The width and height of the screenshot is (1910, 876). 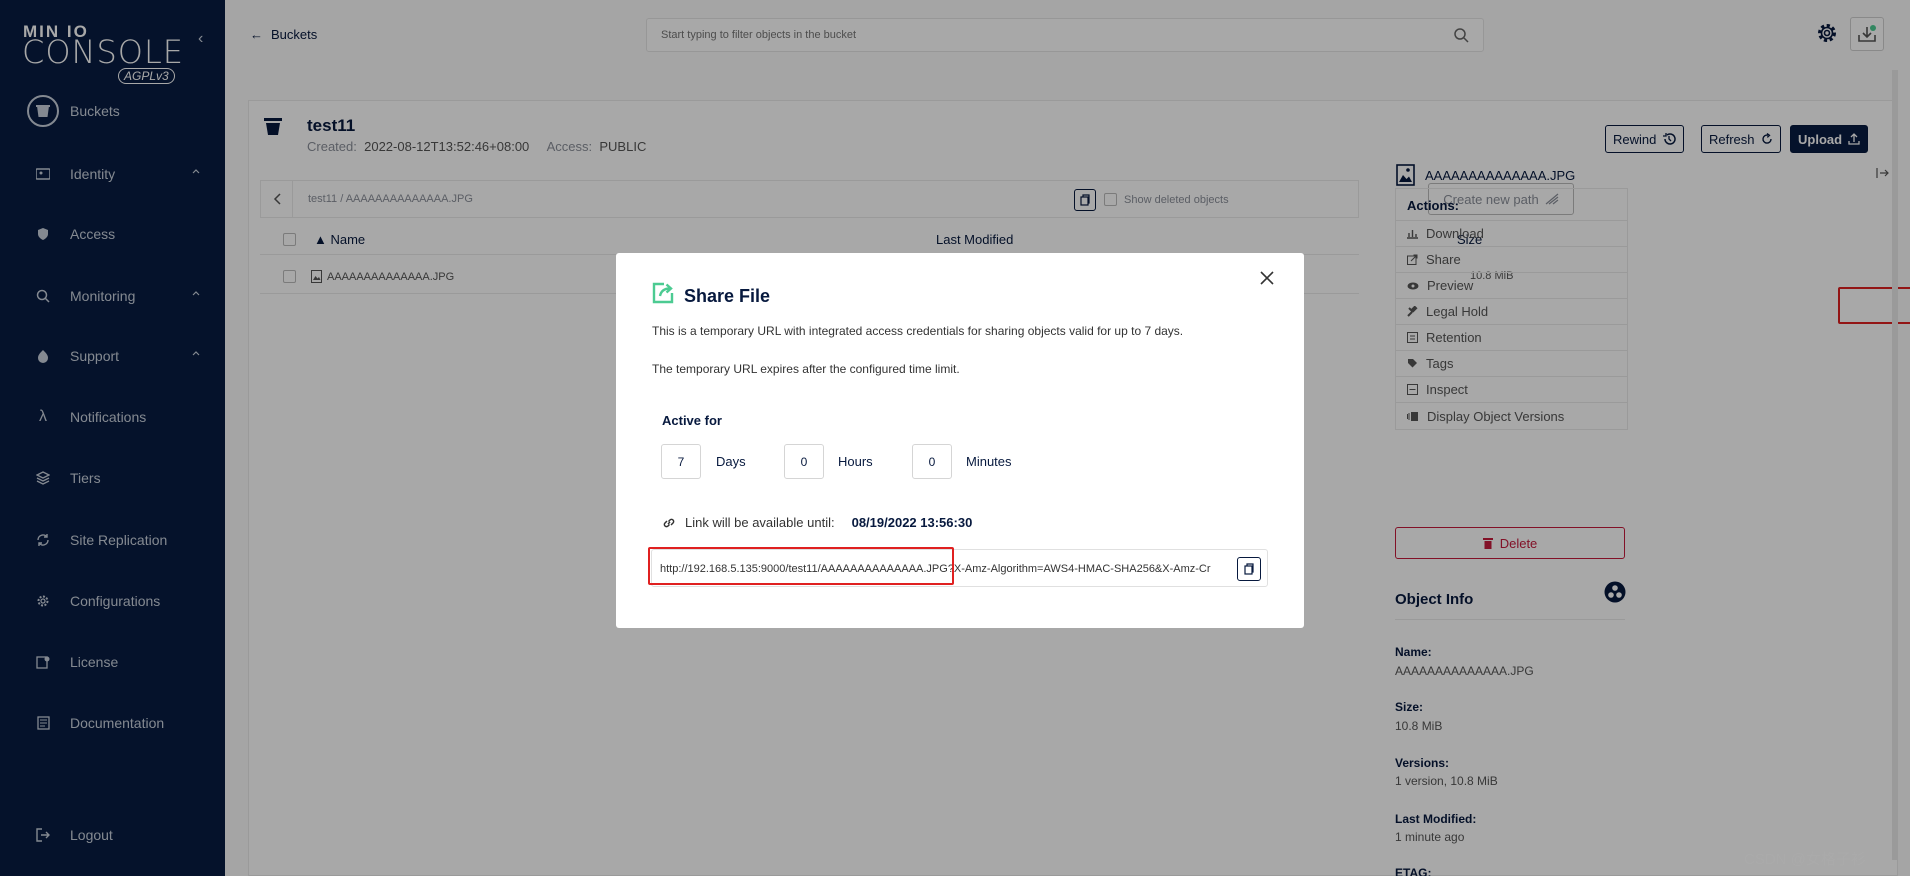 I want to click on copy-url-button, so click(x=1249, y=569).